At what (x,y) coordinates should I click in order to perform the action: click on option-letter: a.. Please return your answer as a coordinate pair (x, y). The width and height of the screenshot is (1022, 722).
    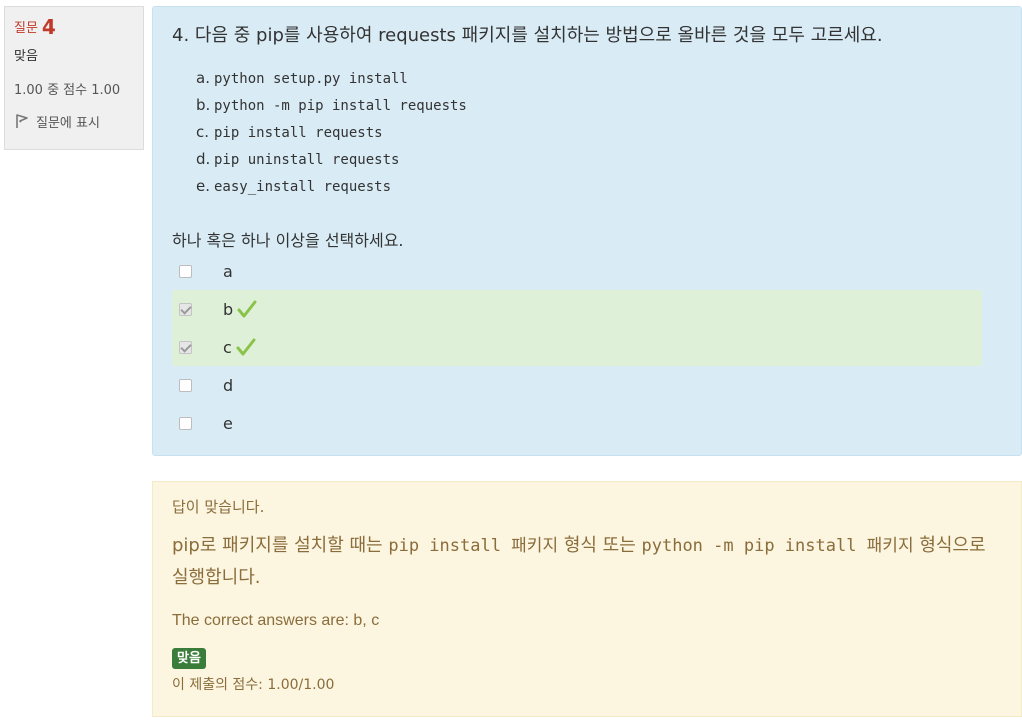
    Looking at the image, I should click on (203, 78).